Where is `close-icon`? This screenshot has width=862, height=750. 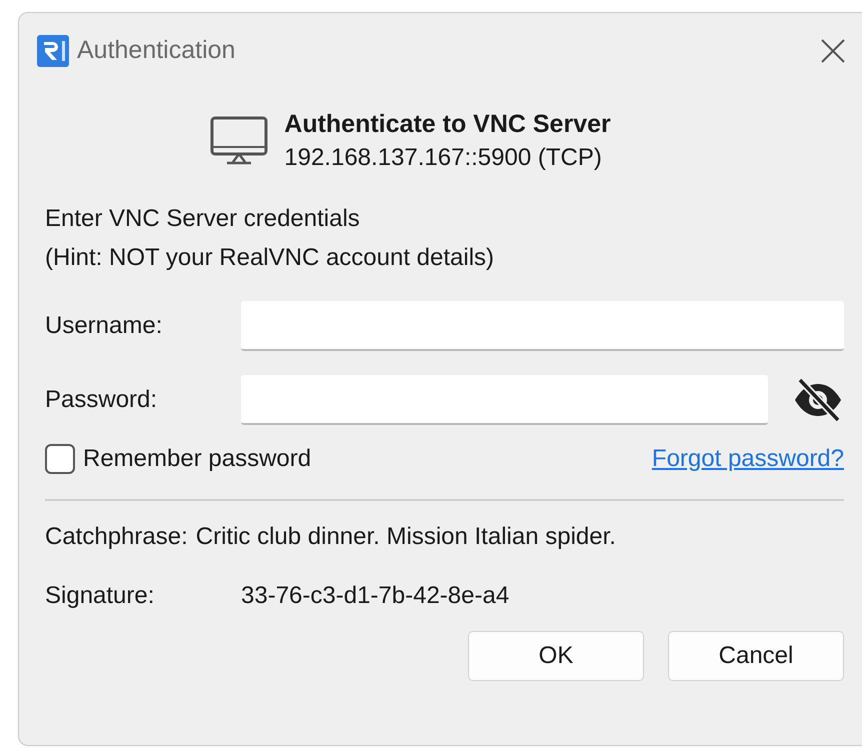 close-icon is located at coordinates (833, 51).